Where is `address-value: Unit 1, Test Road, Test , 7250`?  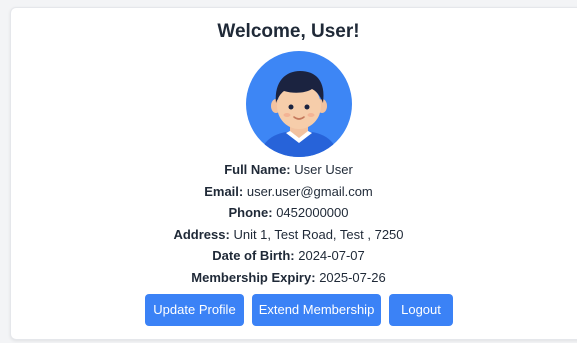
address-value: Unit 1, Test Road, Test , 7250 is located at coordinates (318, 234).